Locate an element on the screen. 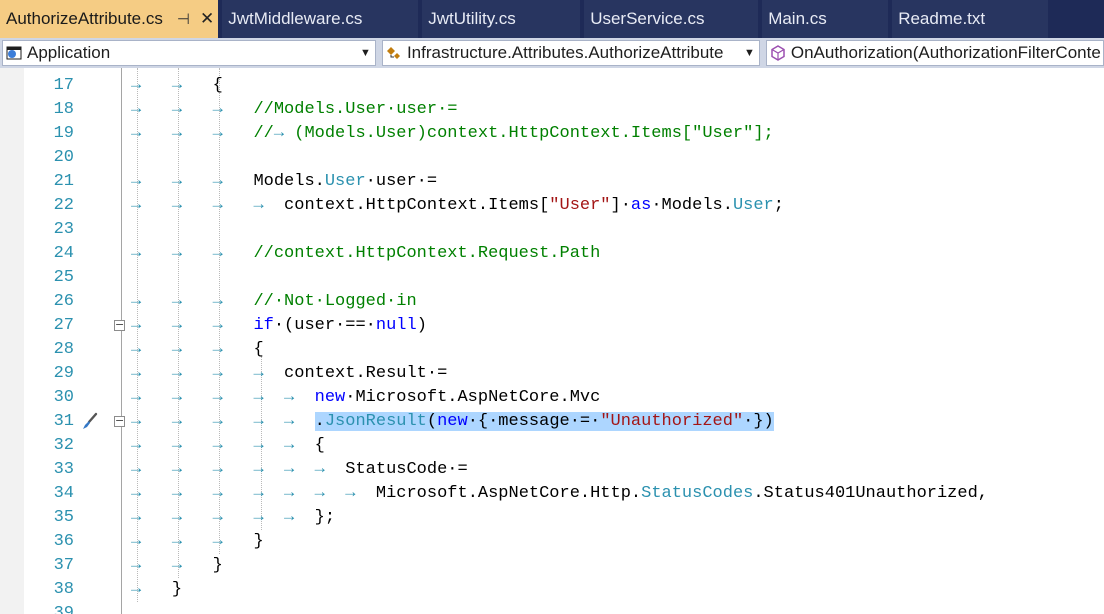 The image size is (1104, 614). tab-label: JwtUtility.cs is located at coordinates (472, 18).